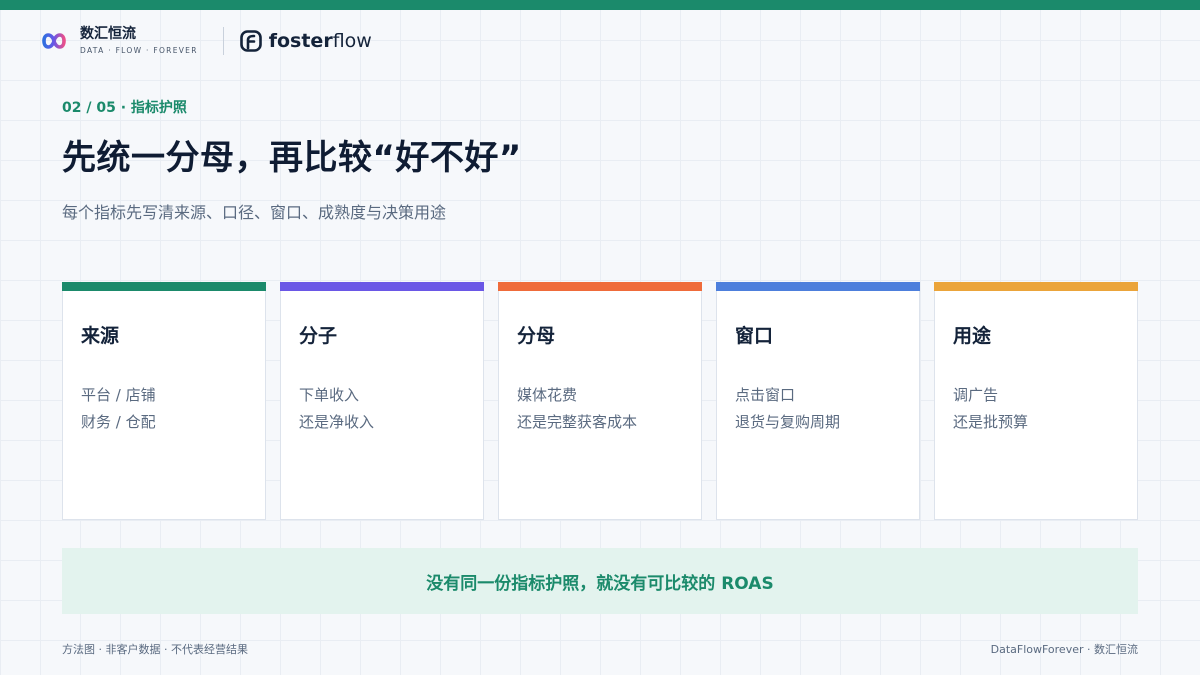 The image size is (1200, 675). I want to click on card-denominator: 分母 媒体花费 还是完整获客成本, so click(600, 401).